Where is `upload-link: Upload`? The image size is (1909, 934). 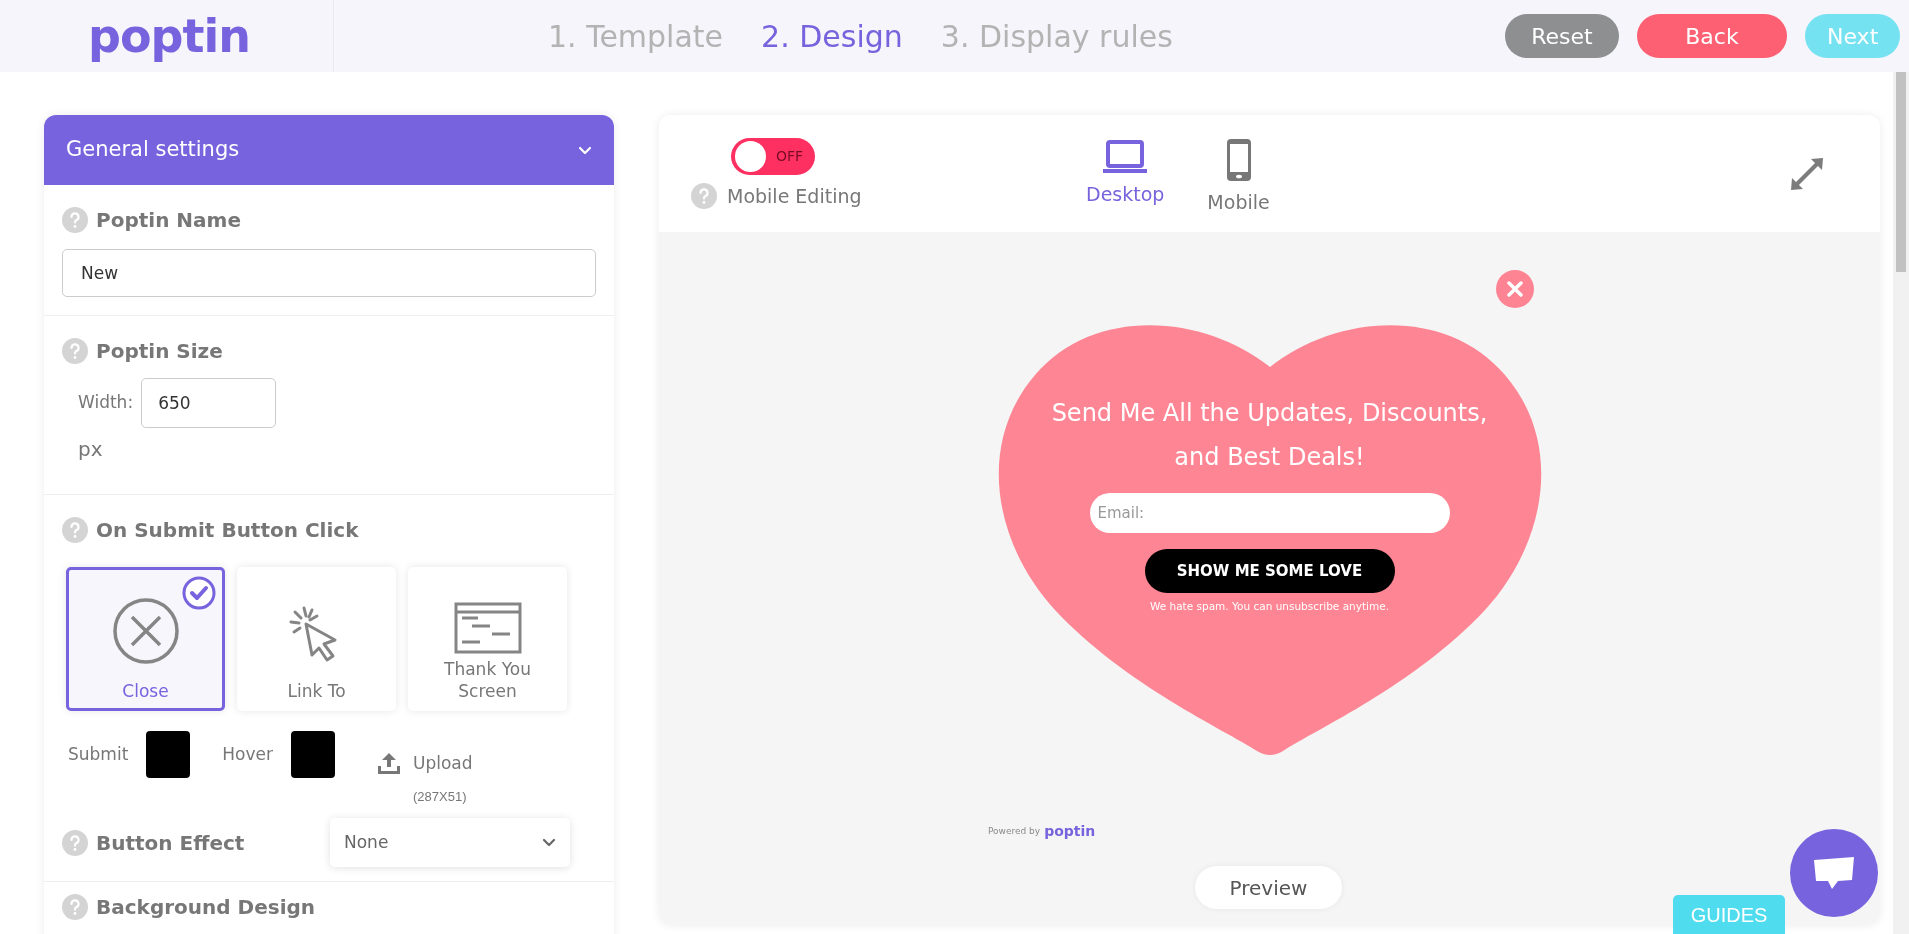 upload-link: Upload is located at coordinates (443, 764).